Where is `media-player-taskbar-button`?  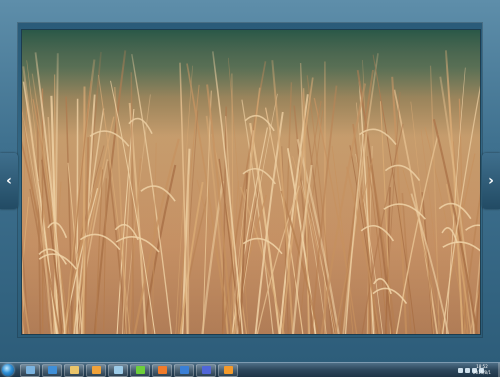
media-player-taskbar-button is located at coordinates (206, 370).